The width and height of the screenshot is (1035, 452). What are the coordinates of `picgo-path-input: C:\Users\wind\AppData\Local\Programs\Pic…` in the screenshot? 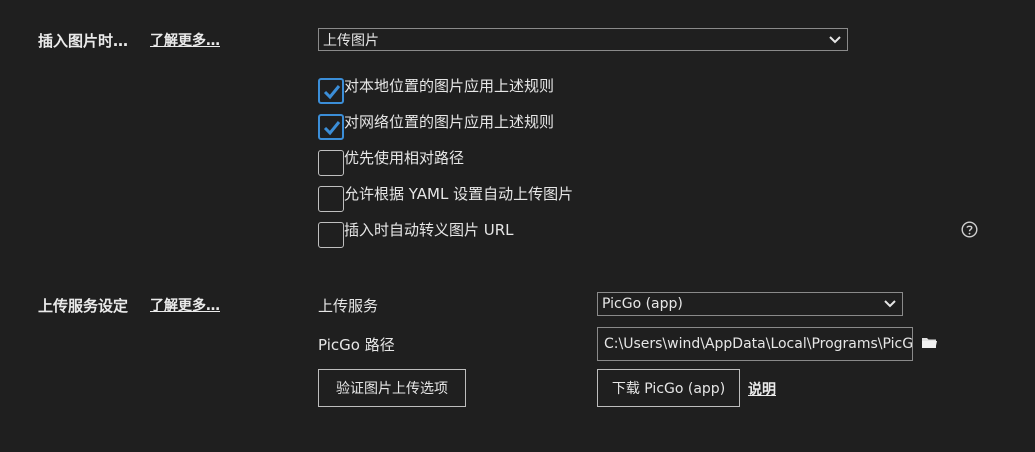 It's located at (755, 344).